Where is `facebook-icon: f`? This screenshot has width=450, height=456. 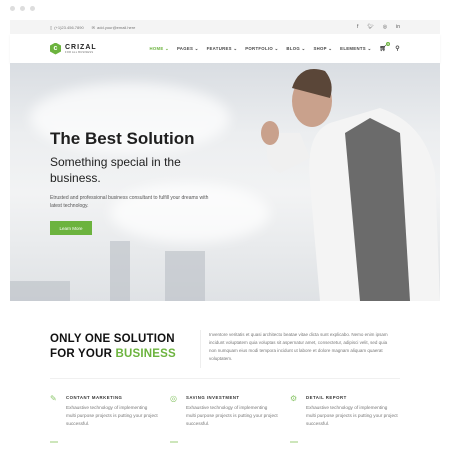 facebook-icon: f is located at coordinates (357, 27).